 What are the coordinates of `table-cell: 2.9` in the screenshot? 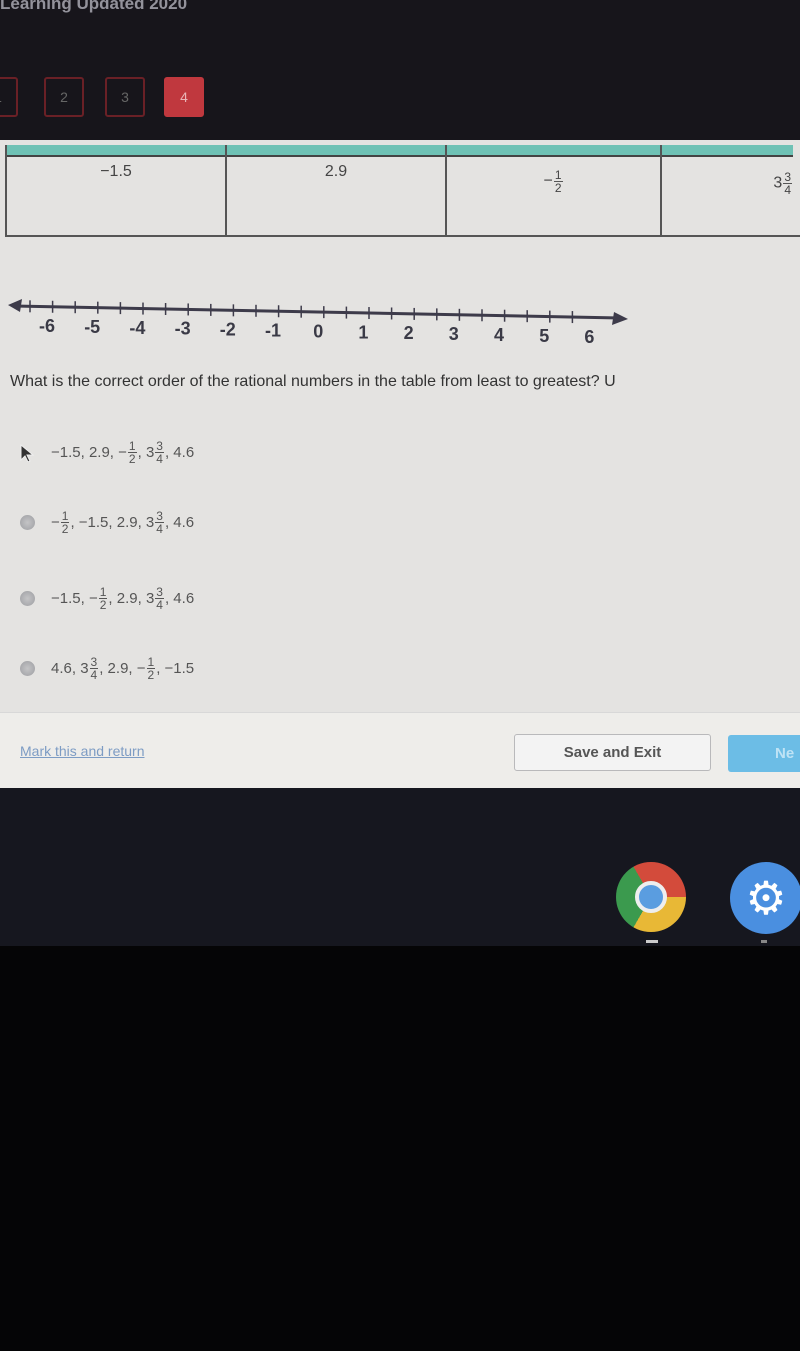 It's located at (335, 190).